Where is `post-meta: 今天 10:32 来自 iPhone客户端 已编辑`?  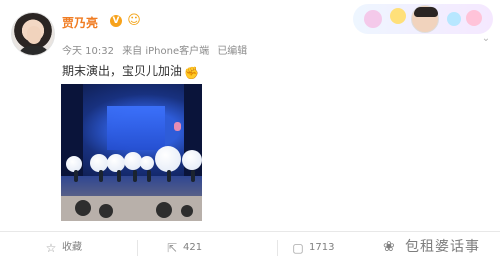 post-meta: 今天 10:32 来自 iPhone客户端 已编辑 is located at coordinates (157, 49).